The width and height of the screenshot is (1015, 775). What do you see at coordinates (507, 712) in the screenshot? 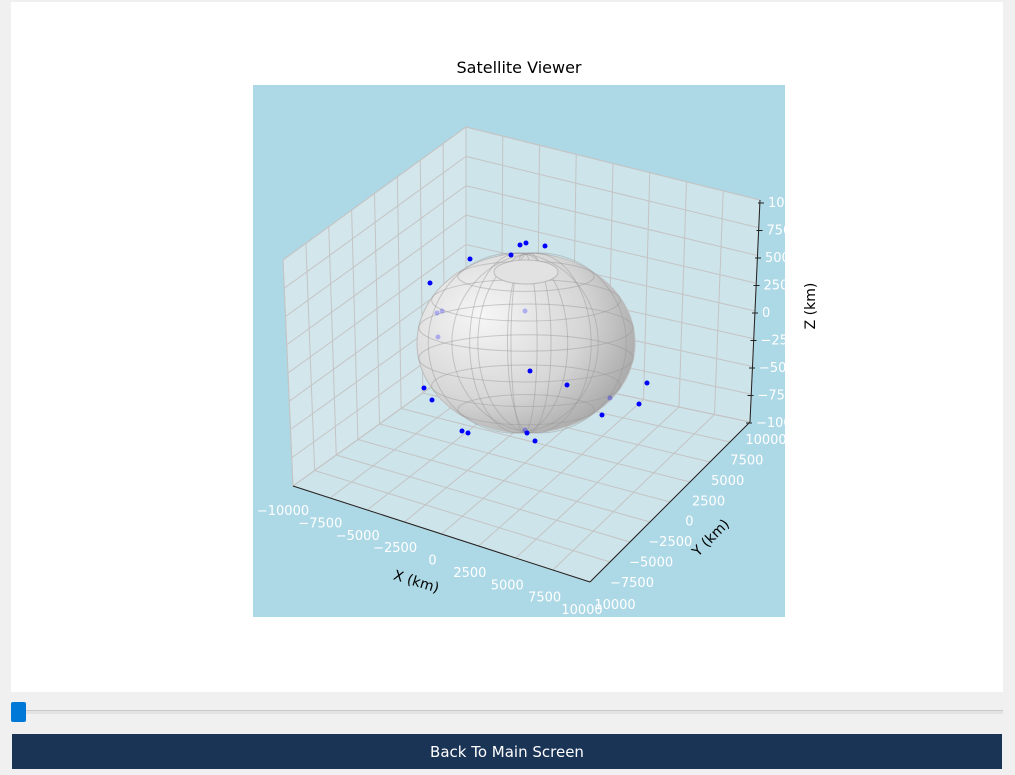
I see `time-slider-track` at bounding box center [507, 712].